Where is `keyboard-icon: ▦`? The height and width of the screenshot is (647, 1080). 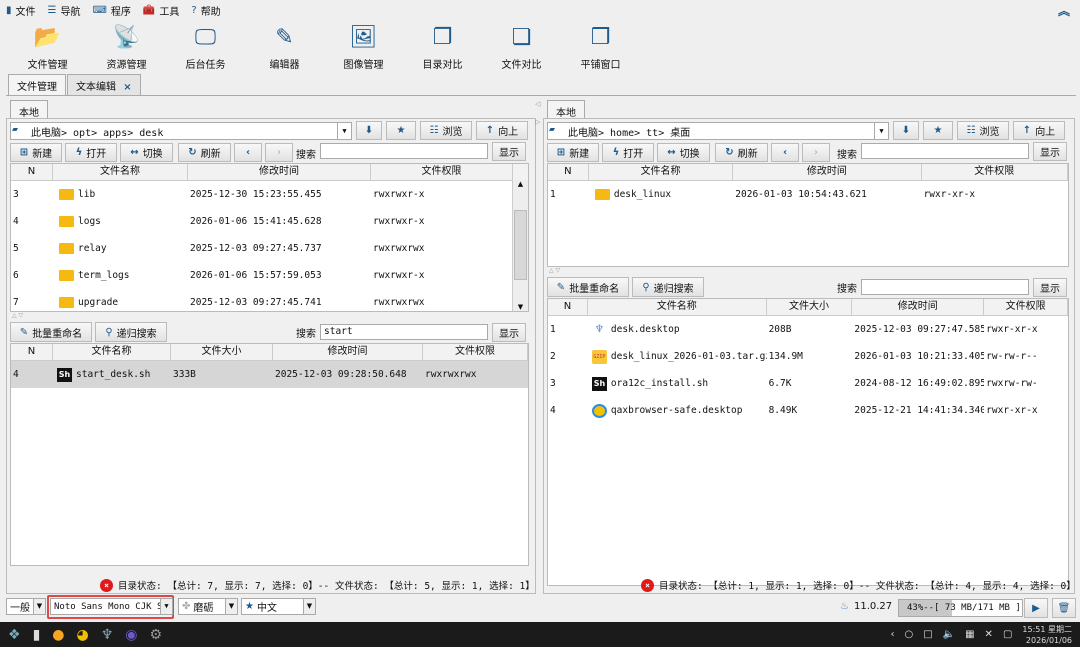
keyboard-icon: ▦ is located at coordinates (969, 634).